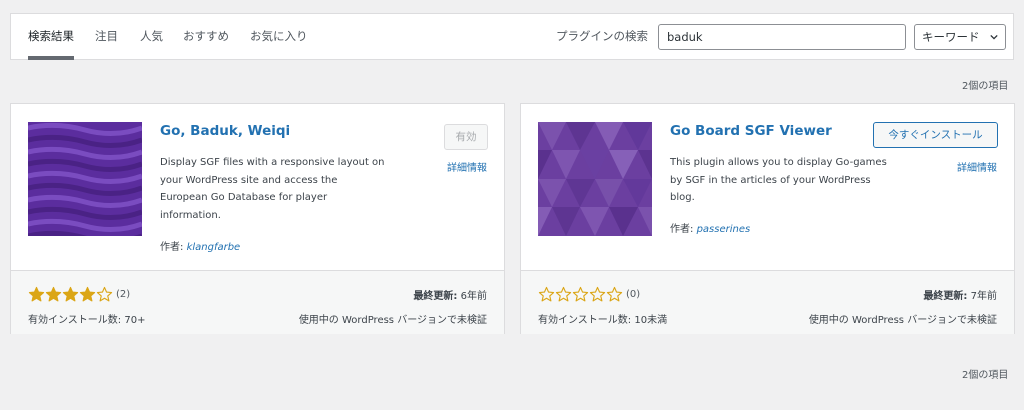 This screenshot has width=1024, height=410. What do you see at coordinates (751, 131) in the screenshot?
I see `plugin-name-link: Go Board SGF Viewer` at bounding box center [751, 131].